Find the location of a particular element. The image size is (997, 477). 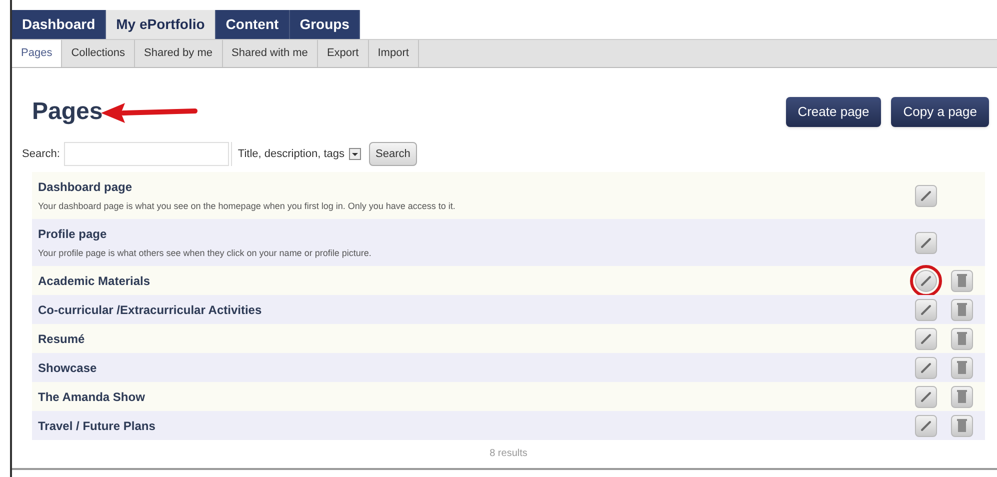

page-title: The Amanda Show is located at coordinates (91, 397).